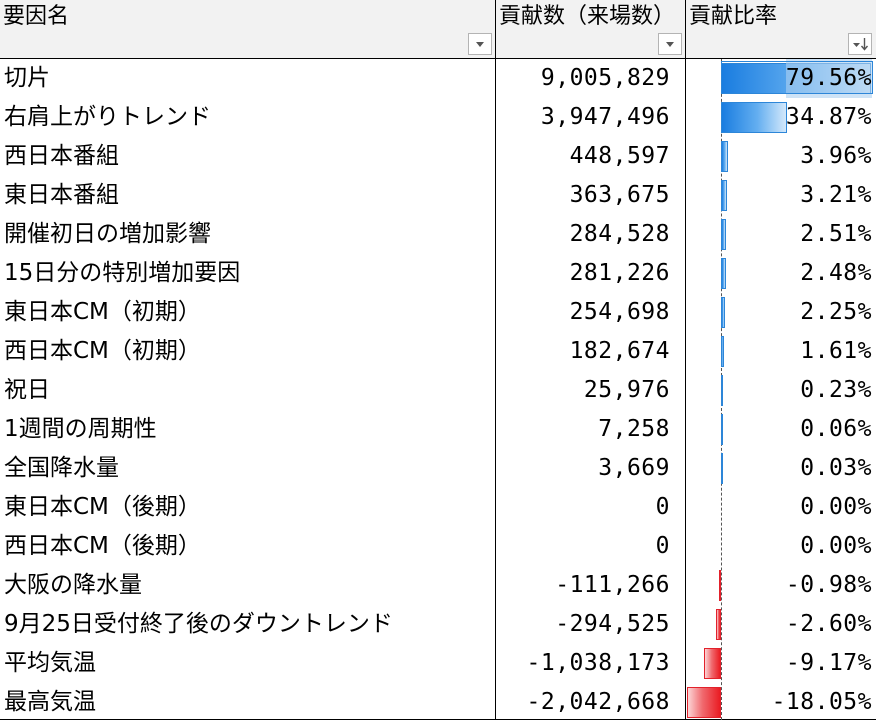 The width and height of the screenshot is (876, 722). I want to click on contribution-ratio-cell: 2.51%, so click(781, 234).